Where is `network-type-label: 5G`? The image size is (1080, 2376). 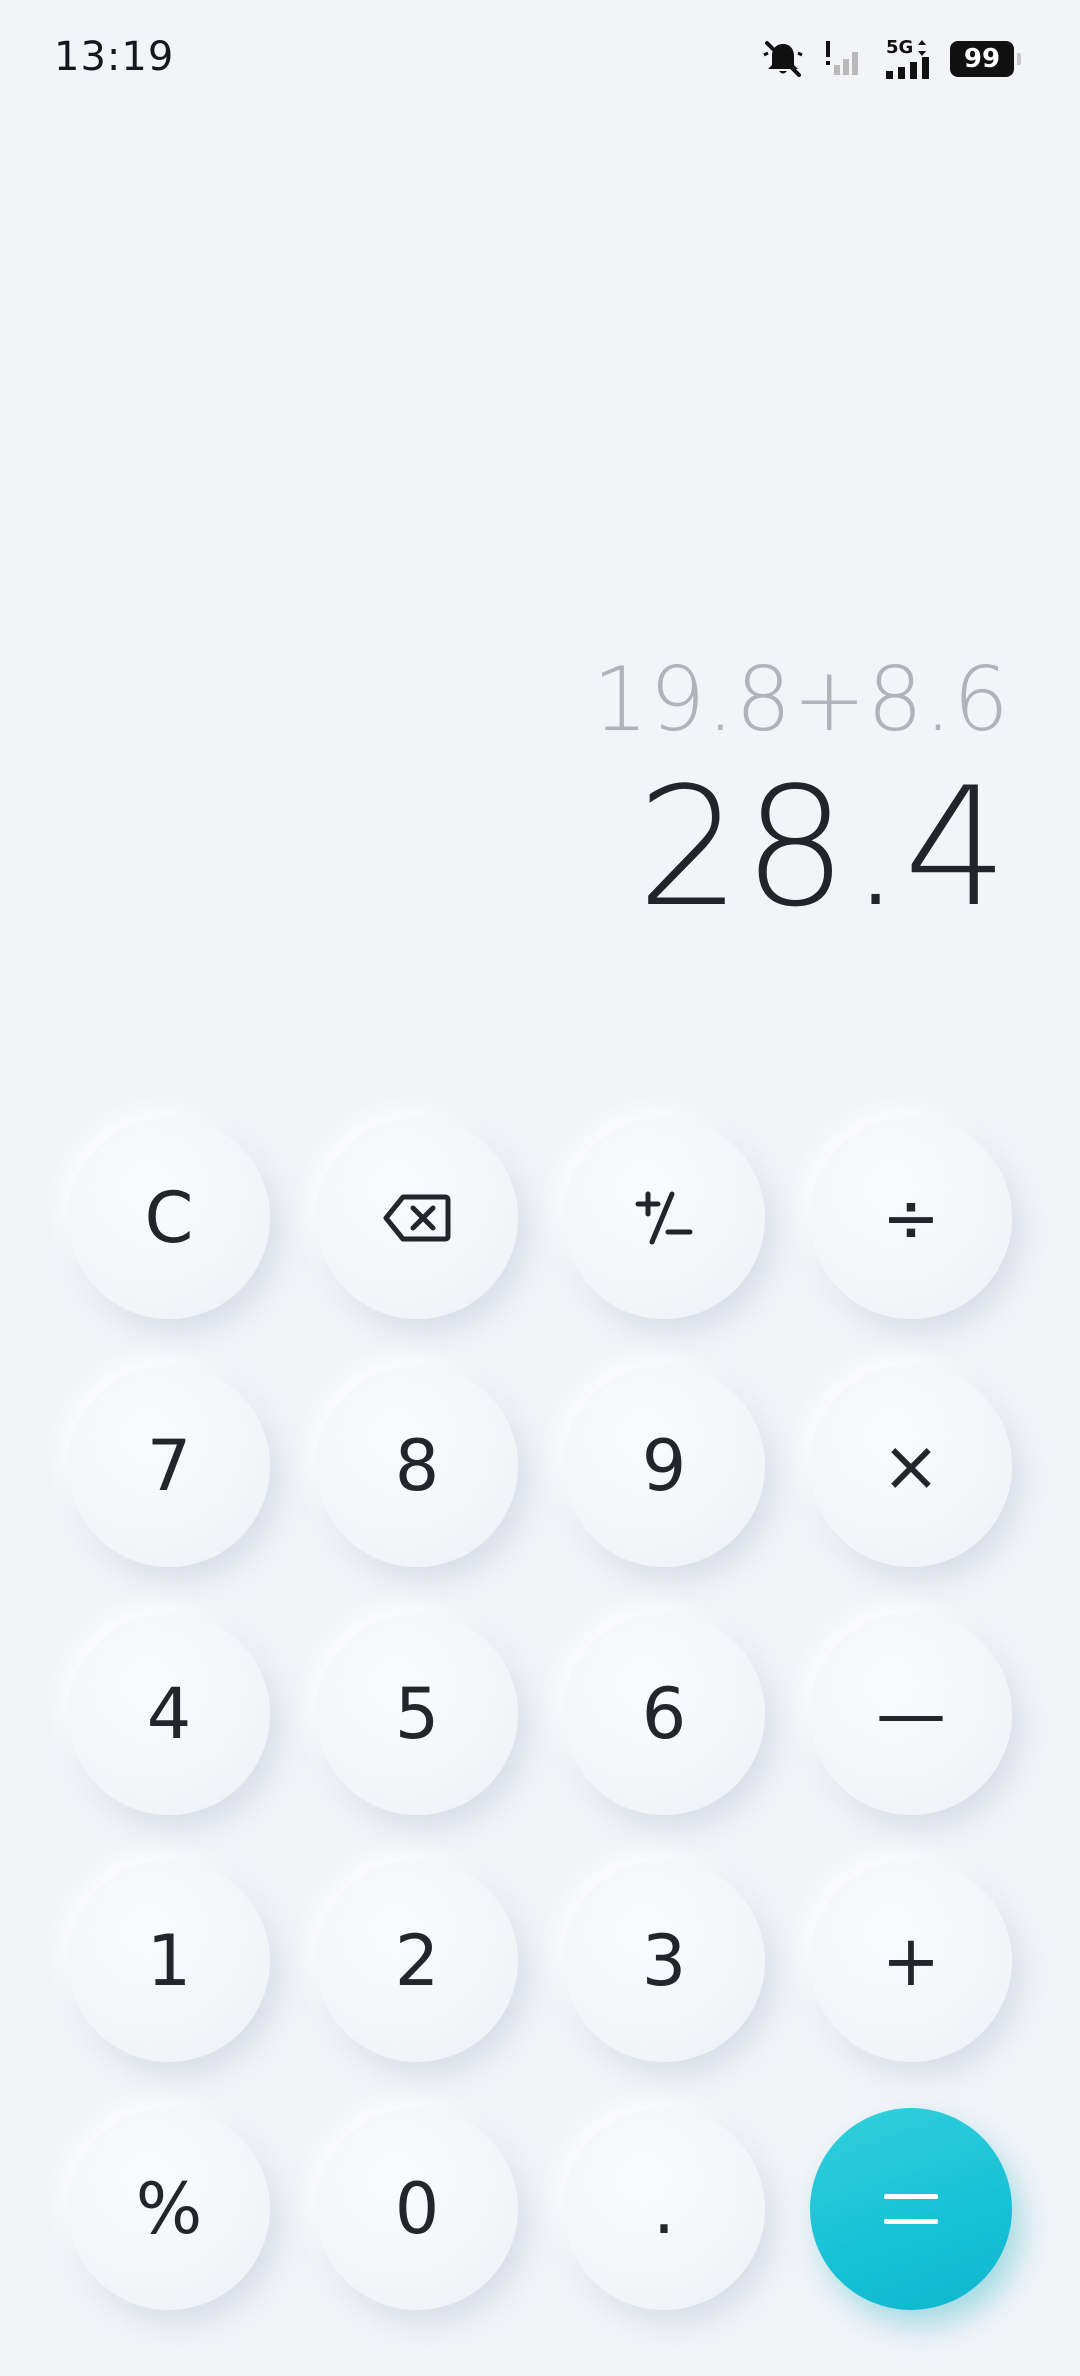
network-type-label: 5G is located at coordinates (900, 47).